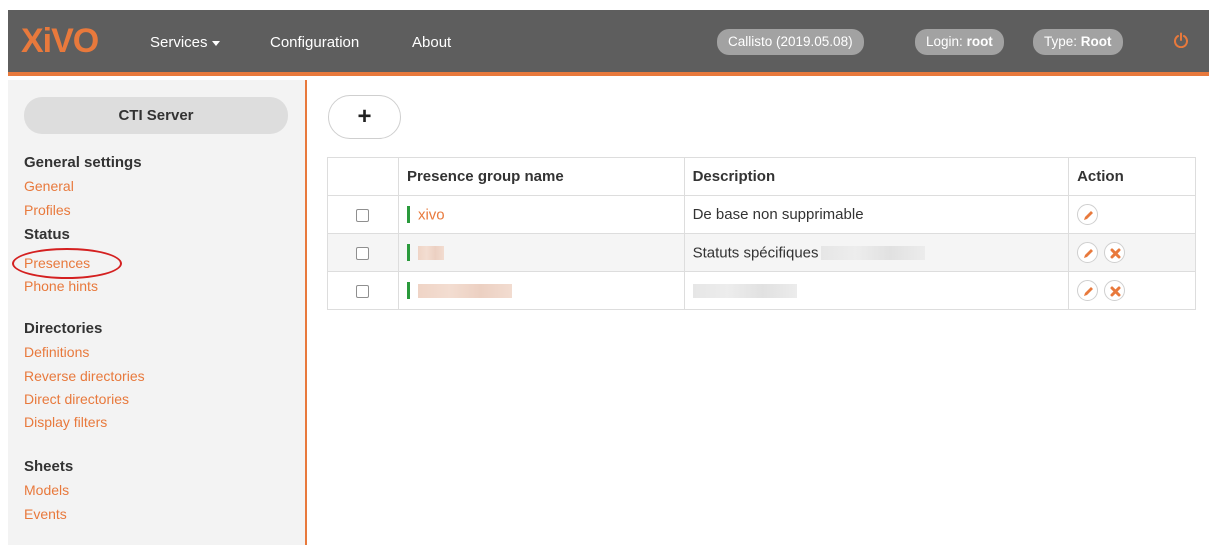 This screenshot has width=1209, height=545. What do you see at coordinates (60, 41) in the screenshot?
I see `xivo-logo: XiVO` at bounding box center [60, 41].